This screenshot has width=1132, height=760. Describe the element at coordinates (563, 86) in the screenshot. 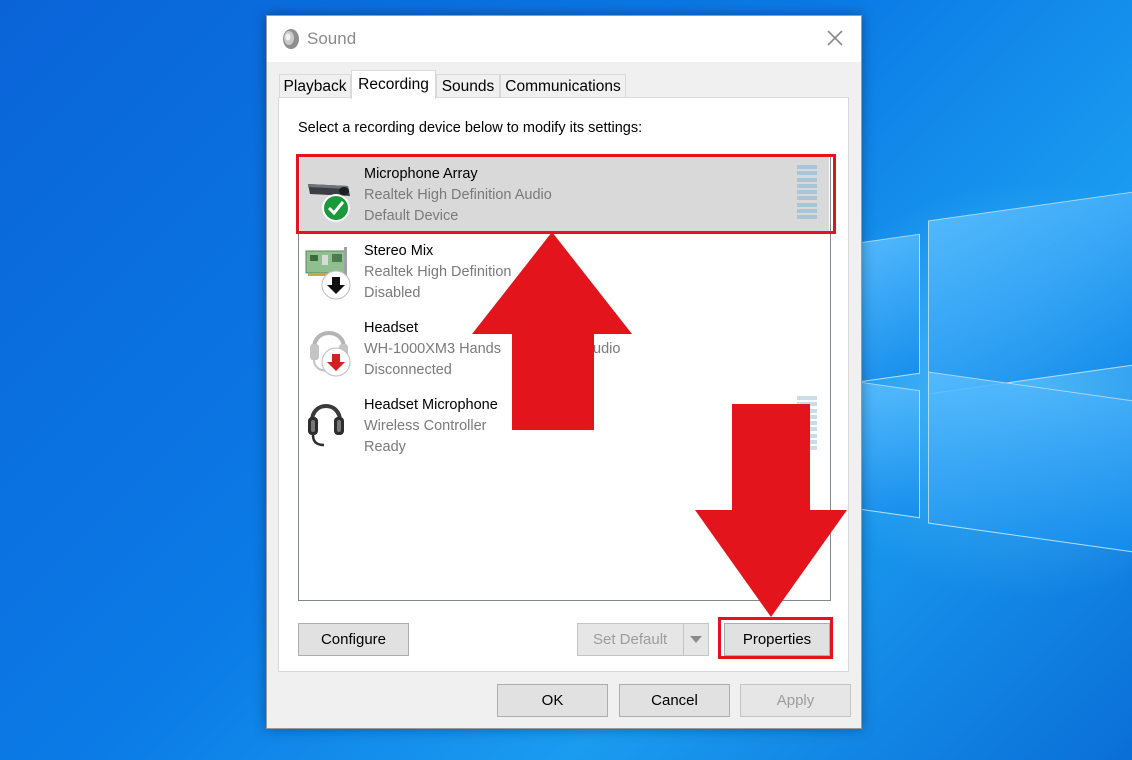

I see `tab-communications: Communications` at that location.